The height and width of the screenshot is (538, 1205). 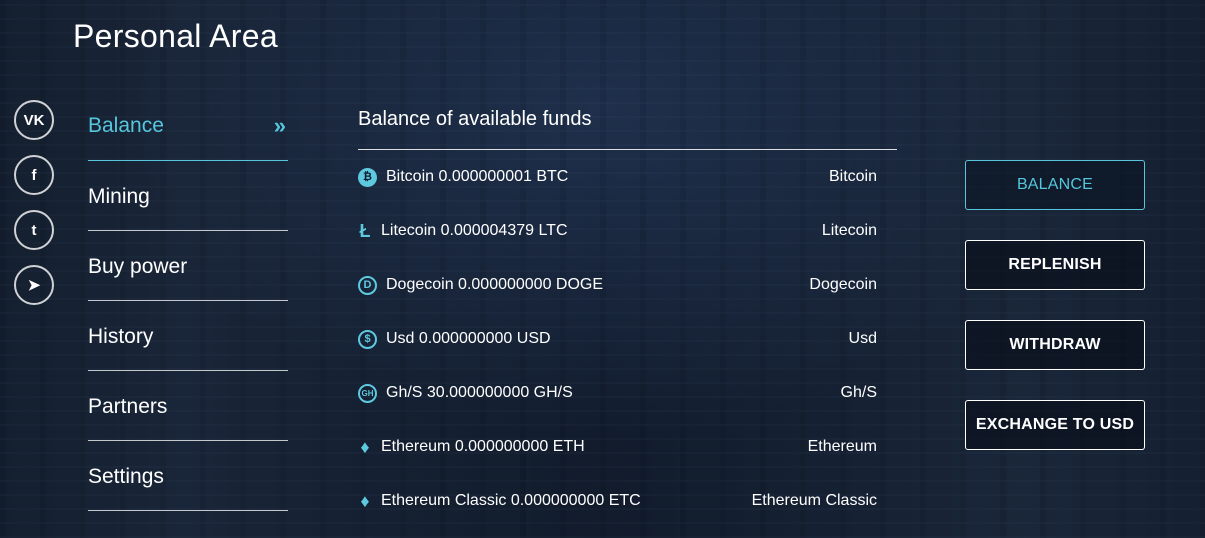 I want to click on balance-amount: Bitcoin 0.000000001 BTC, so click(x=477, y=176).